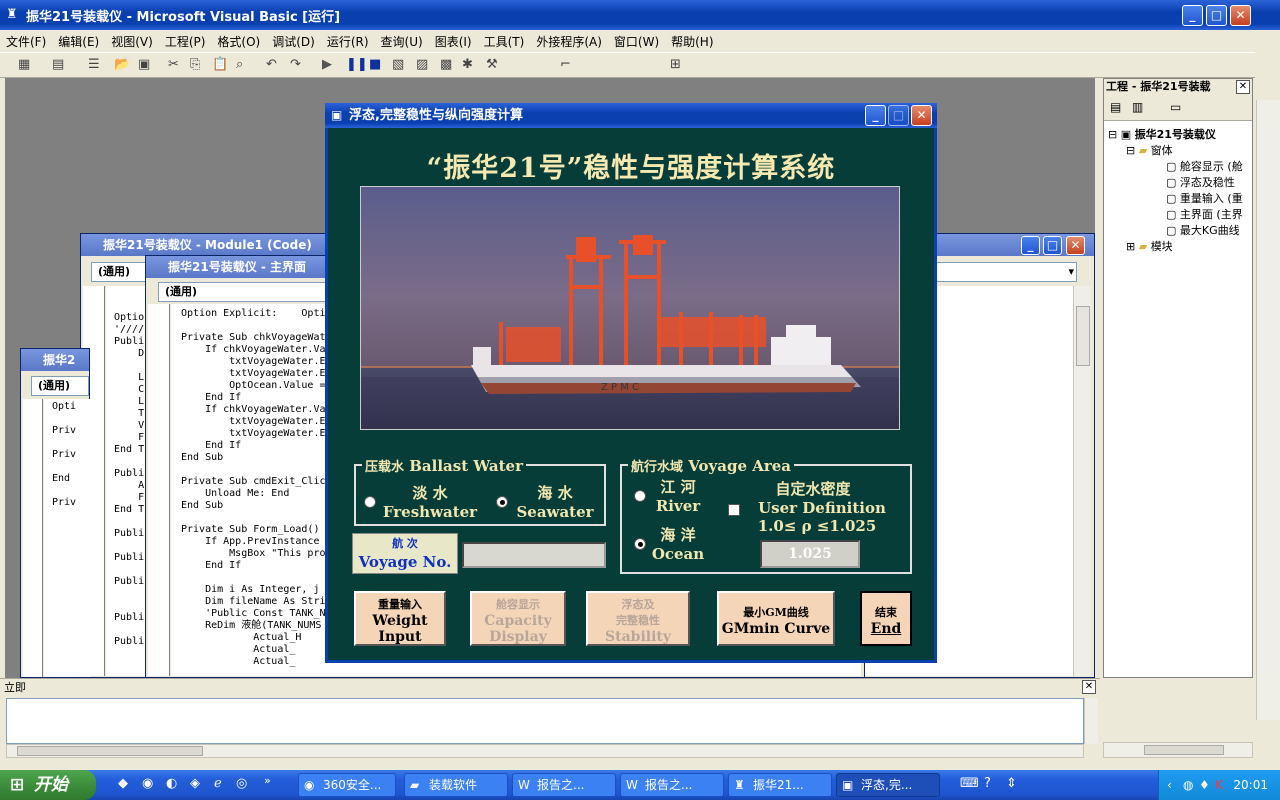 The width and height of the screenshot is (1280, 800). What do you see at coordinates (1219, 785) in the screenshot?
I see `tray-icon-3: K` at bounding box center [1219, 785].